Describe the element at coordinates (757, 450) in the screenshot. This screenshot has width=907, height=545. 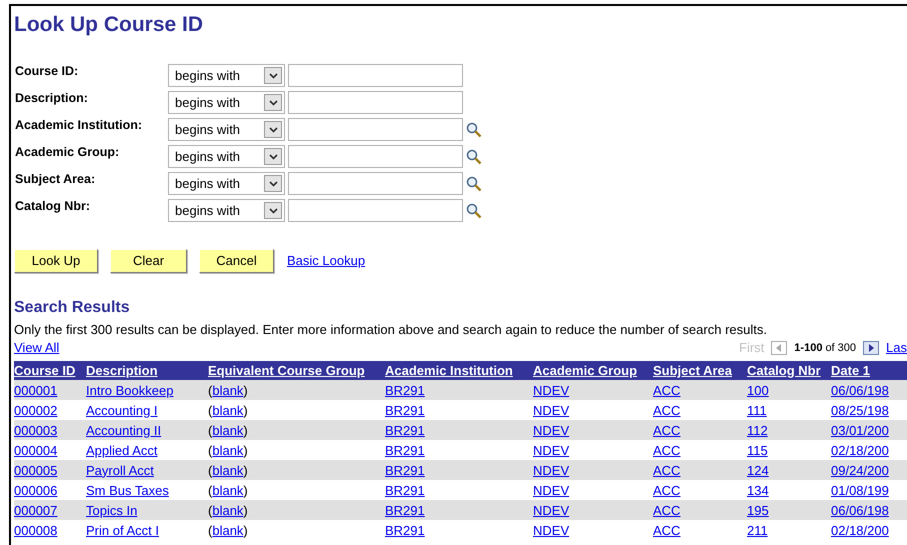
I see `cell-link: 115` at that location.